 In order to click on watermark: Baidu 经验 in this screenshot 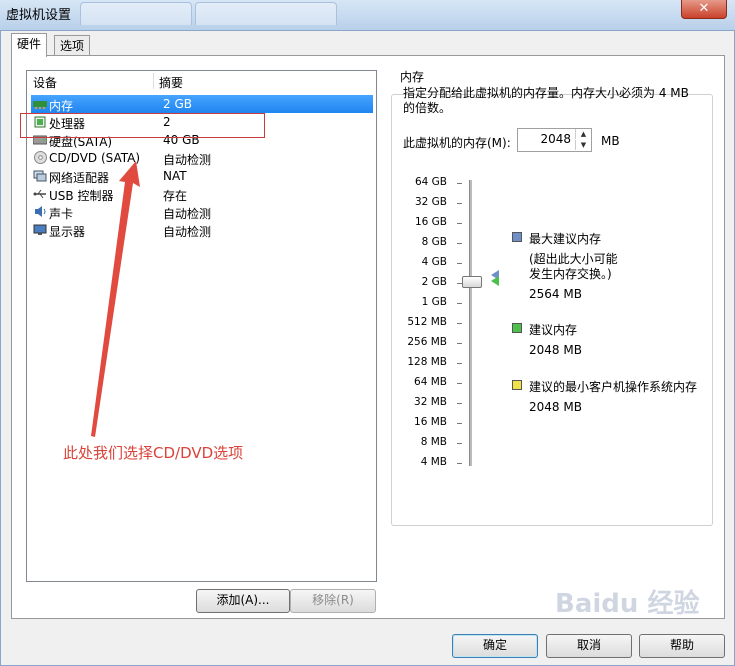, I will do `click(627, 604)`.